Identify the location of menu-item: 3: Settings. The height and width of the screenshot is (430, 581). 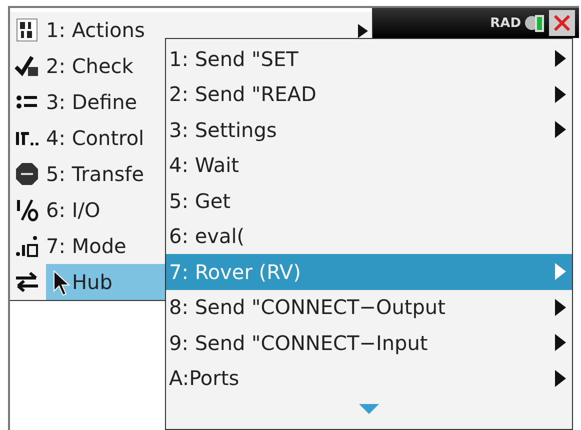
(369, 130).